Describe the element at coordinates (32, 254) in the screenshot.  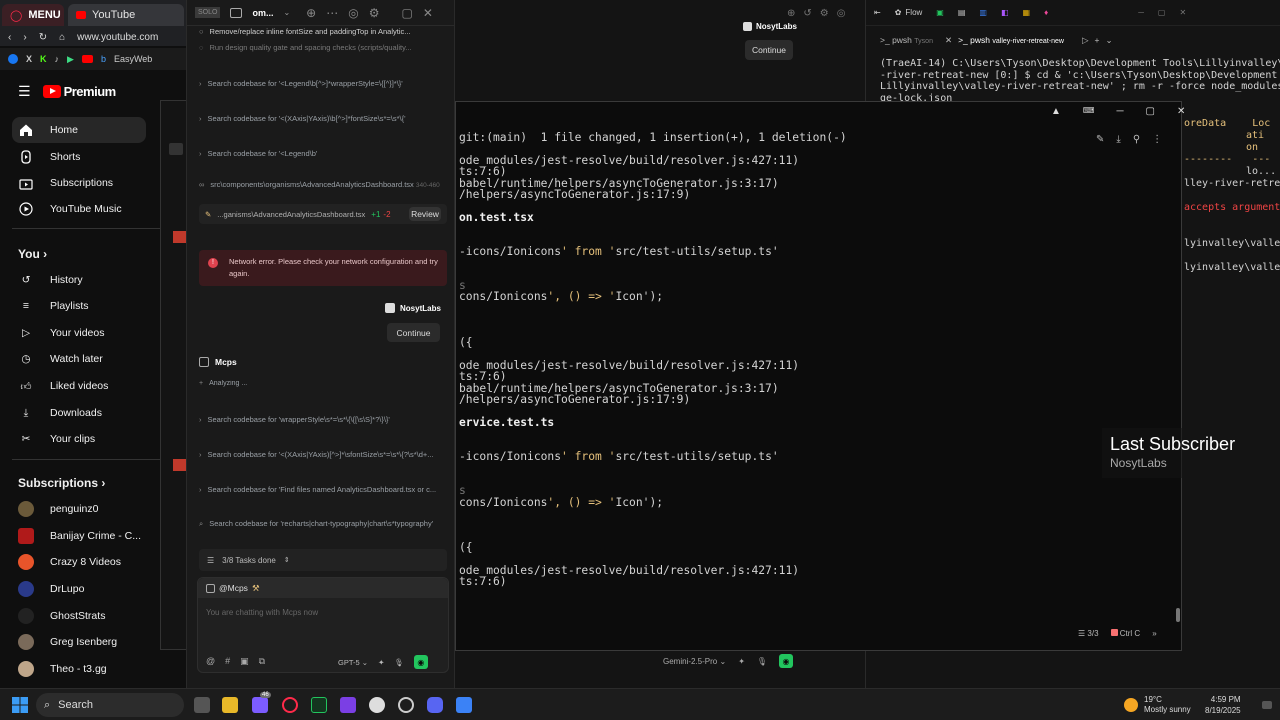
I see `you-section: You ›` at that location.